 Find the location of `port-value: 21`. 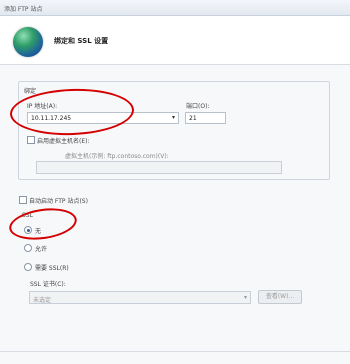

port-value: 21 is located at coordinates (193, 118).